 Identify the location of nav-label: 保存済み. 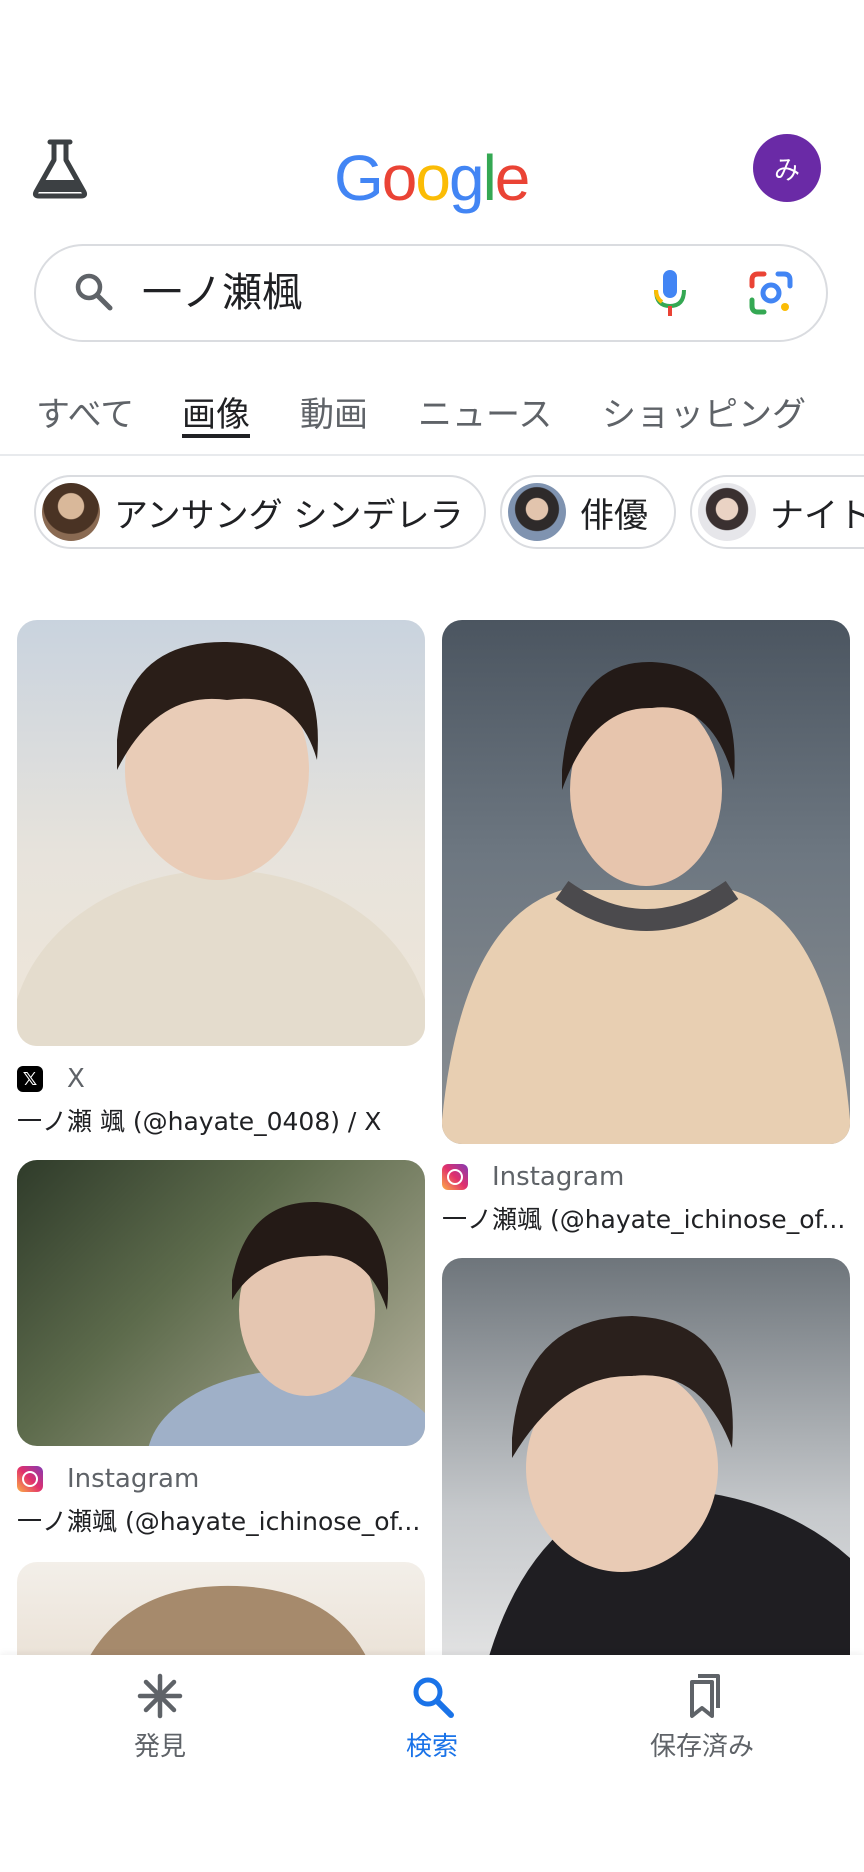
(701, 1747).